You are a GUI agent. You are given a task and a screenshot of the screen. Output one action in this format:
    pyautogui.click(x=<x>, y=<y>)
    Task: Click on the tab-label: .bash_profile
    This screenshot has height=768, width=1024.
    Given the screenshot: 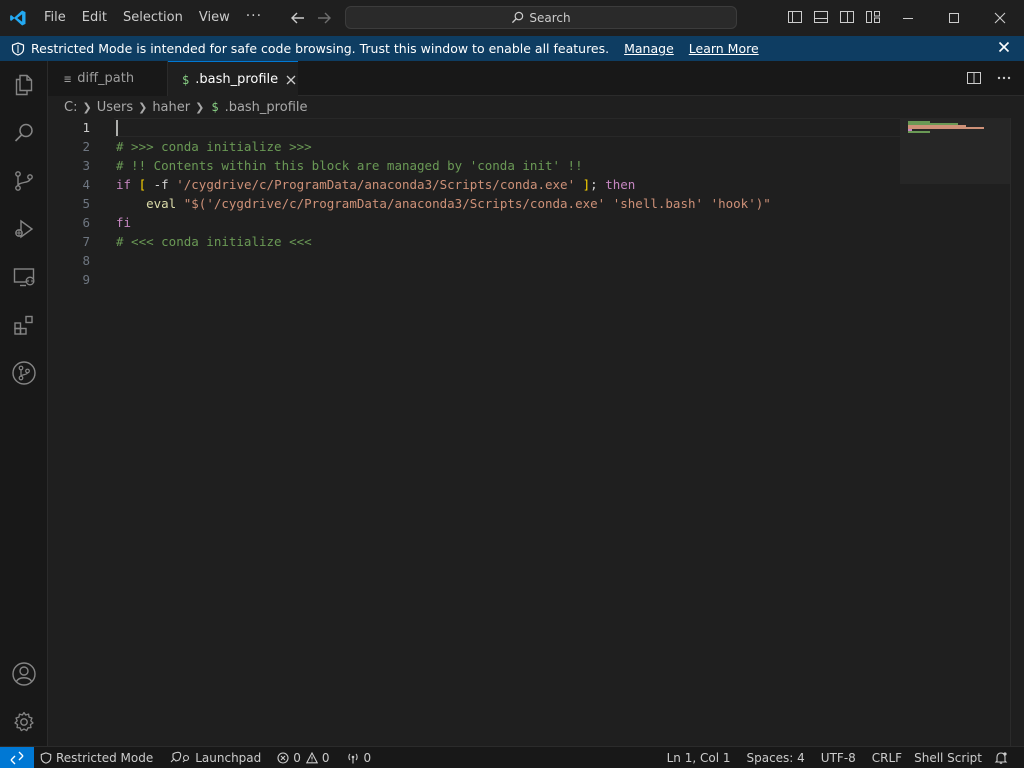 What is the action you would take?
    pyautogui.click(x=237, y=79)
    